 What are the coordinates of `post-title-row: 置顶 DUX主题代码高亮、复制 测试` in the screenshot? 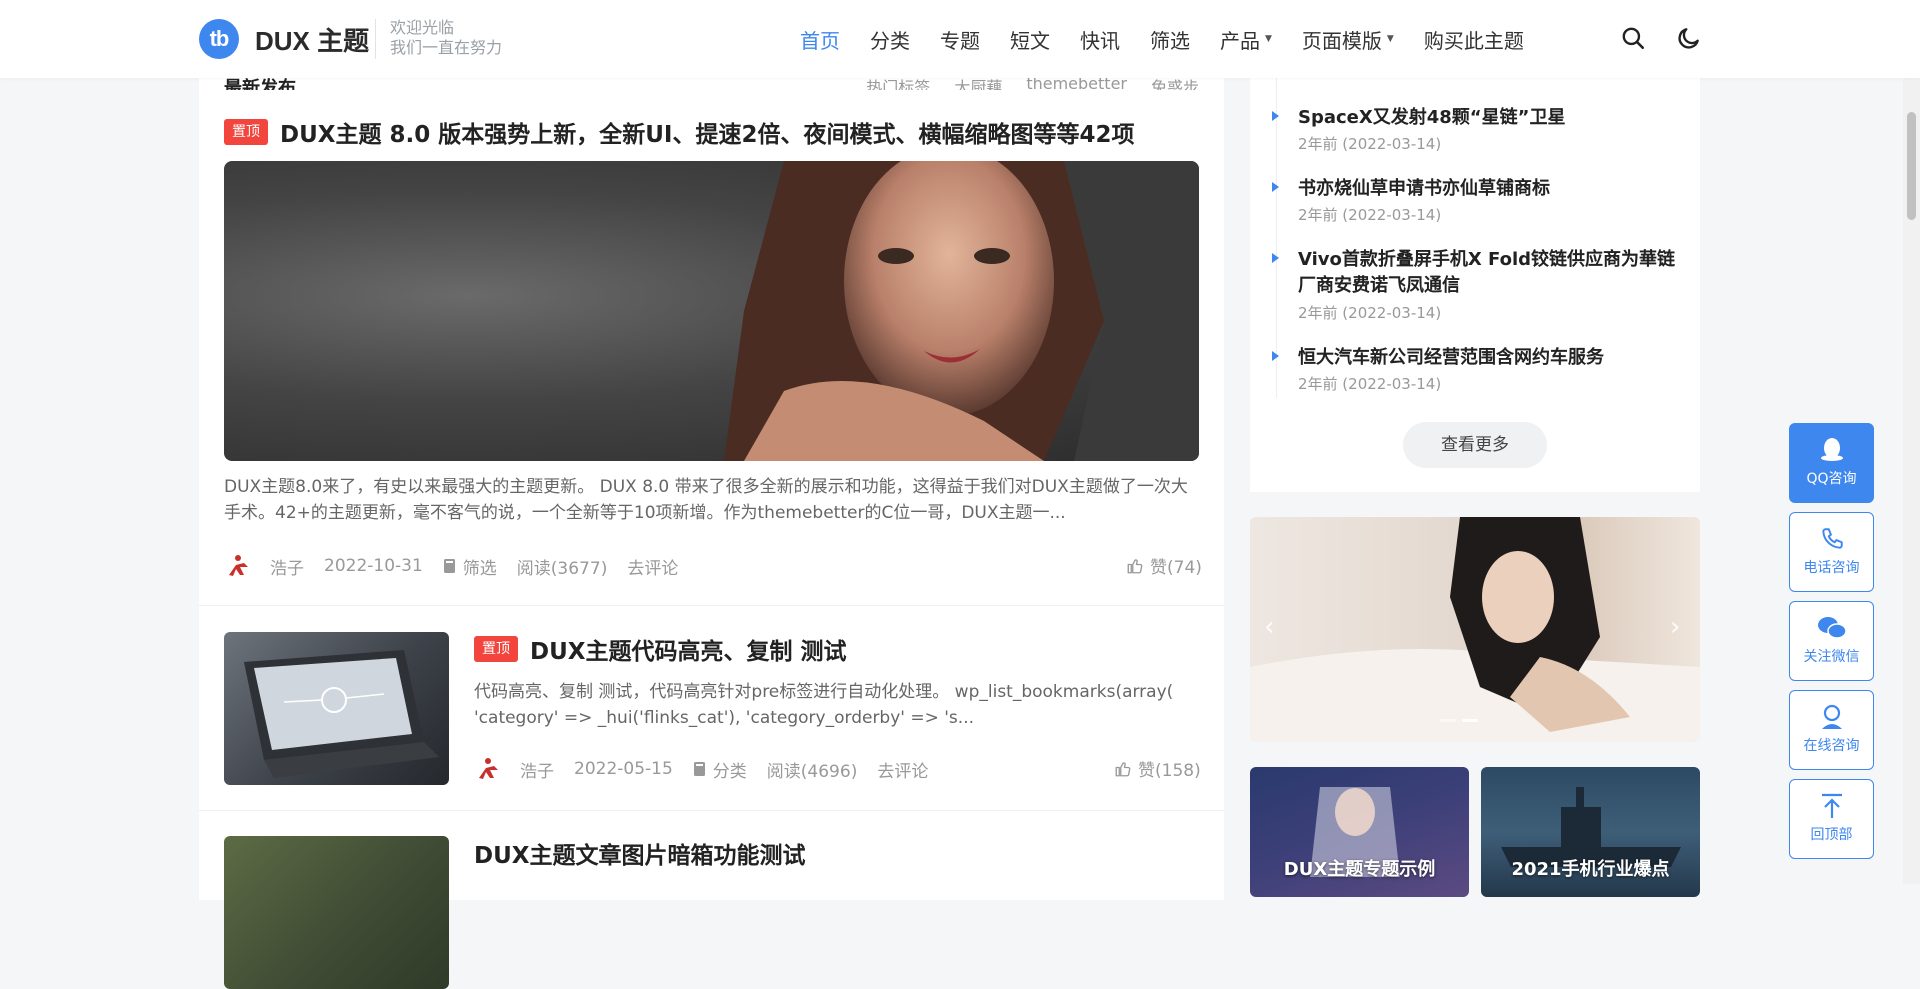 It's located at (660, 649).